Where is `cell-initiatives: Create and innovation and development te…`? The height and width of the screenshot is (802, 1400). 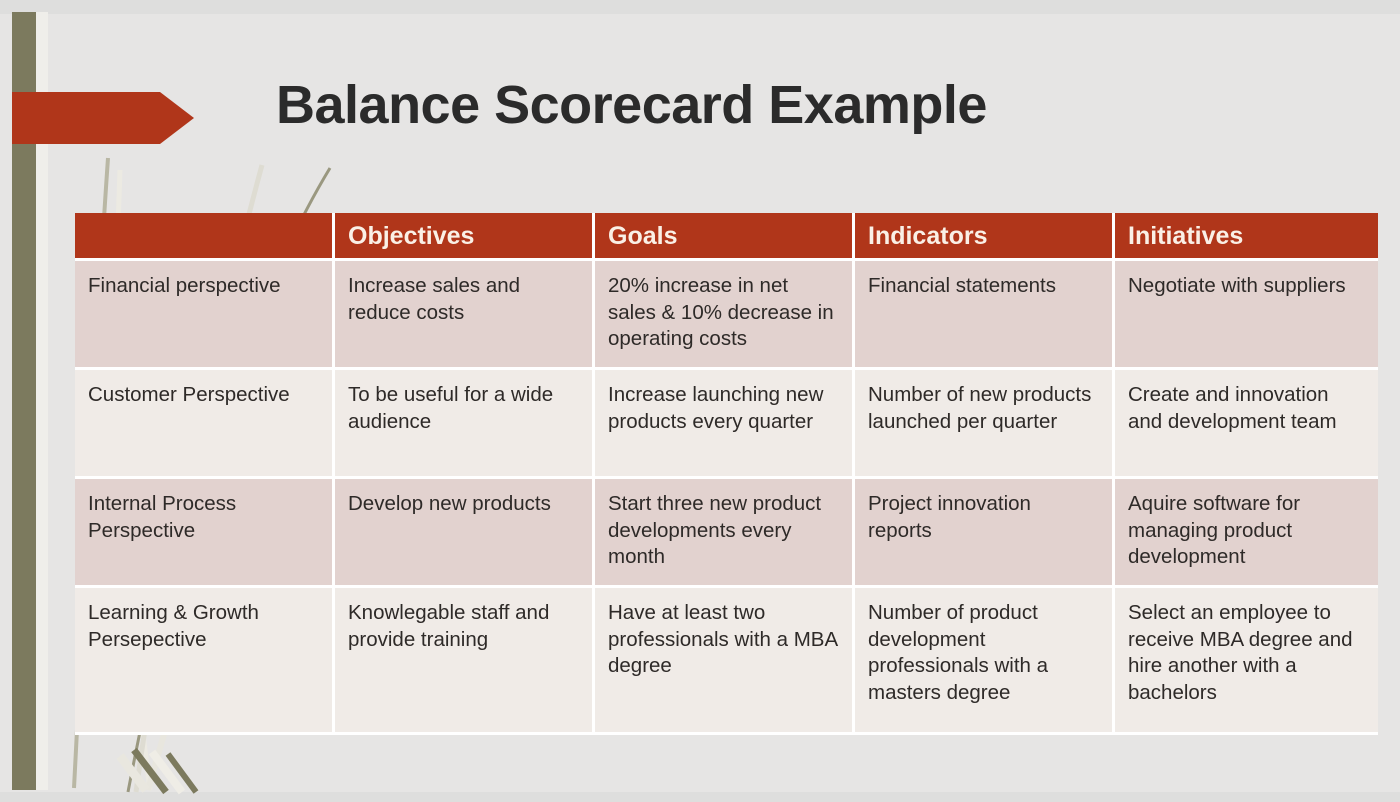
cell-initiatives: Create and innovation and development te… is located at coordinates (1246, 424).